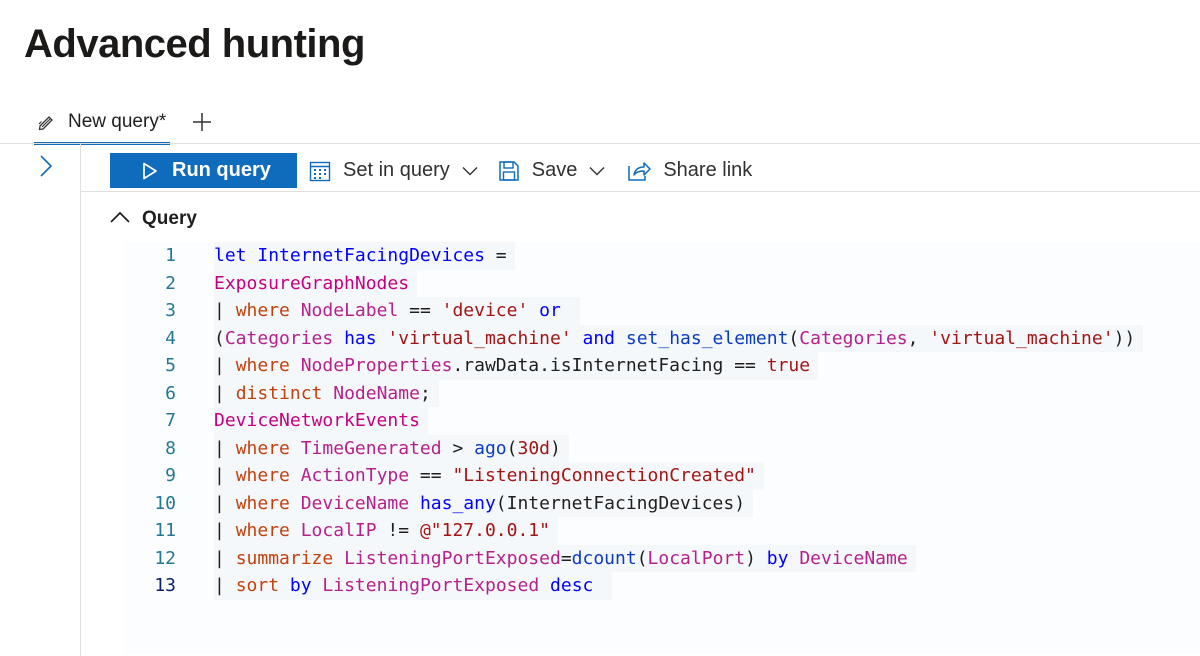 This screenshot has width=1200, height=656. What do you see at coordinates (376, 365) in the screenshot?
I see `code-token: NodeProperties` at bounding box center [376, 365].